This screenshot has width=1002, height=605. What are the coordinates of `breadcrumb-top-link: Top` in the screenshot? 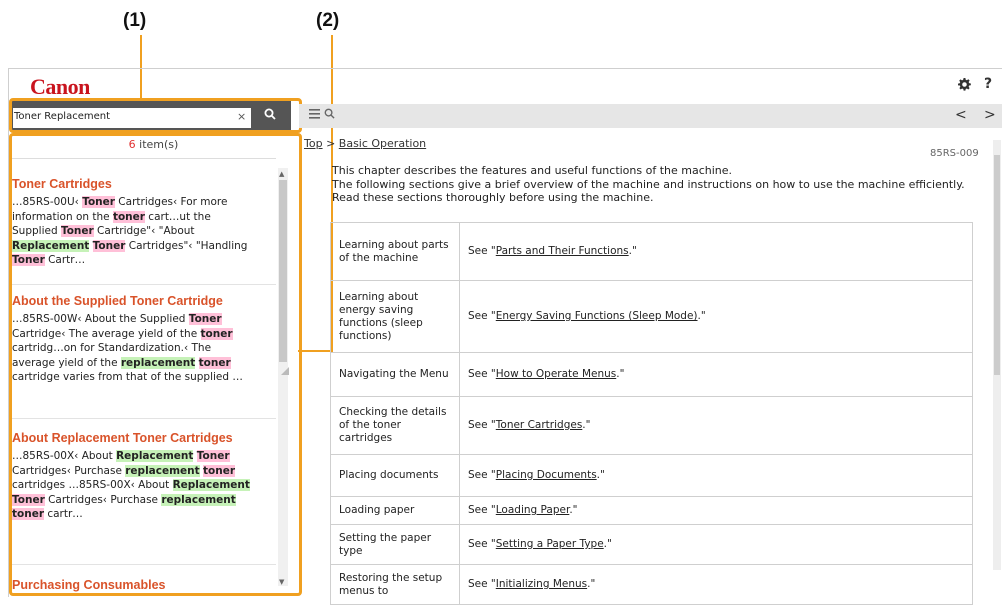 It's located at (313, 143).